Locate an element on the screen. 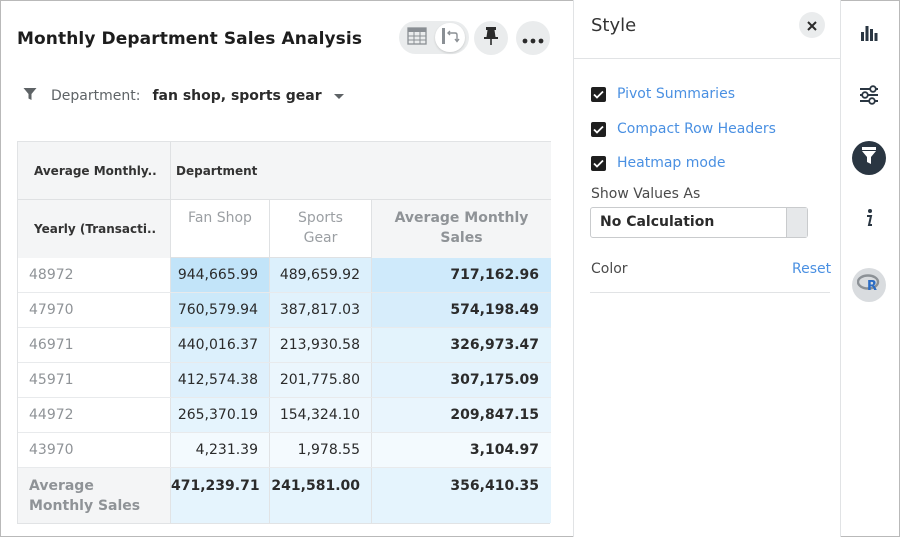 This screenshot has width=900, height=537. column-group-header: Department is located at coordinates (216, 171).